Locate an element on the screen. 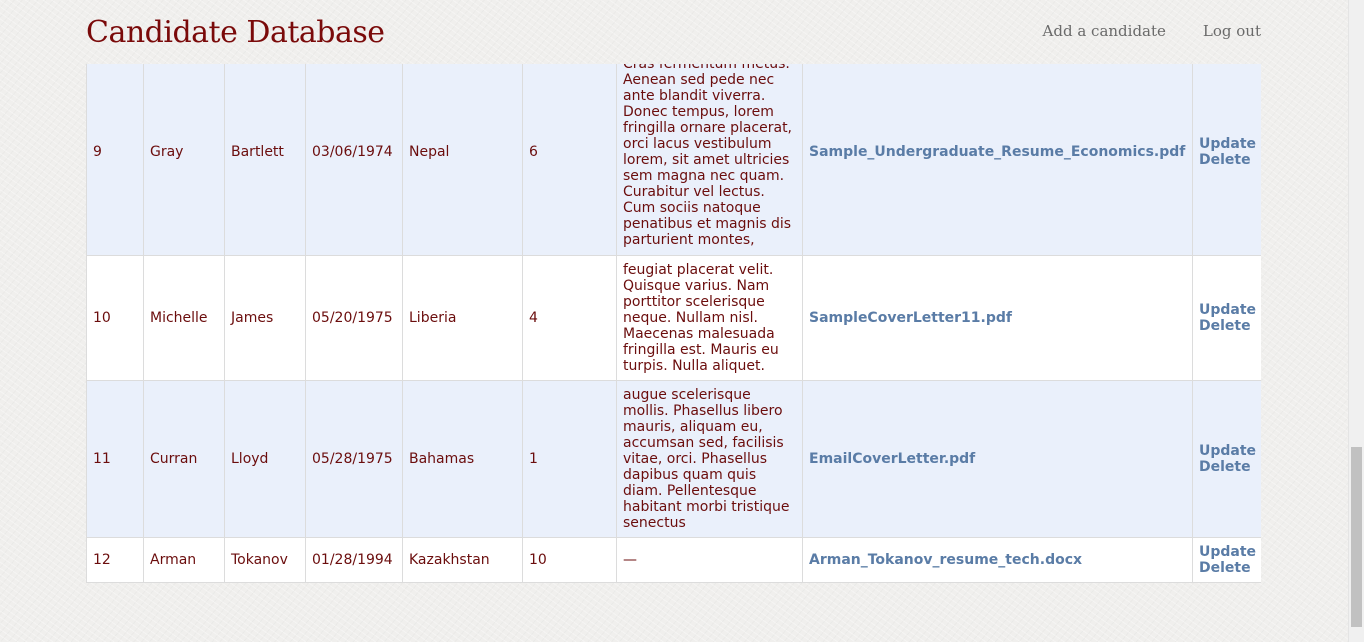  top-nav: Add a candidate Log out is located at coordinates (1152, 31).